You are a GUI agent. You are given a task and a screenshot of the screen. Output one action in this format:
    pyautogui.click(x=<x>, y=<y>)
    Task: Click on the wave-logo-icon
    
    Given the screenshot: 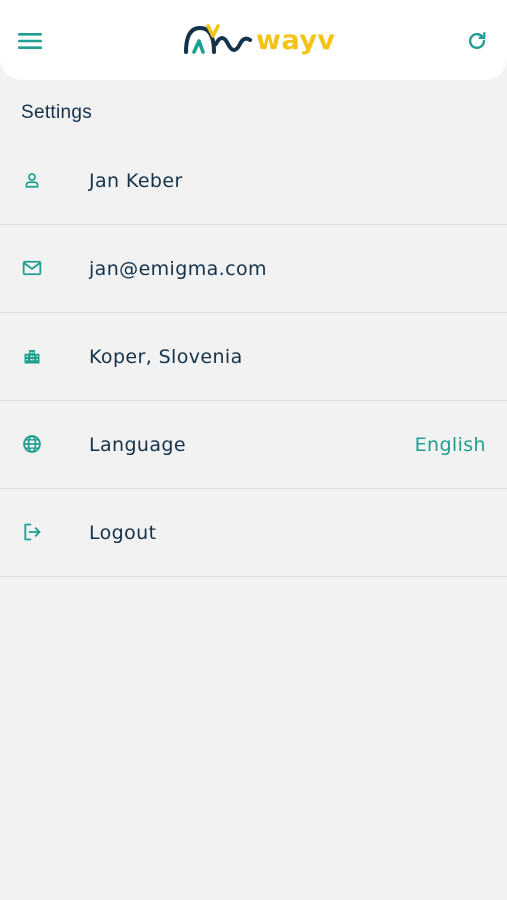 What is the action you would take?
    pyautogui.click(x=218, y=39)
    